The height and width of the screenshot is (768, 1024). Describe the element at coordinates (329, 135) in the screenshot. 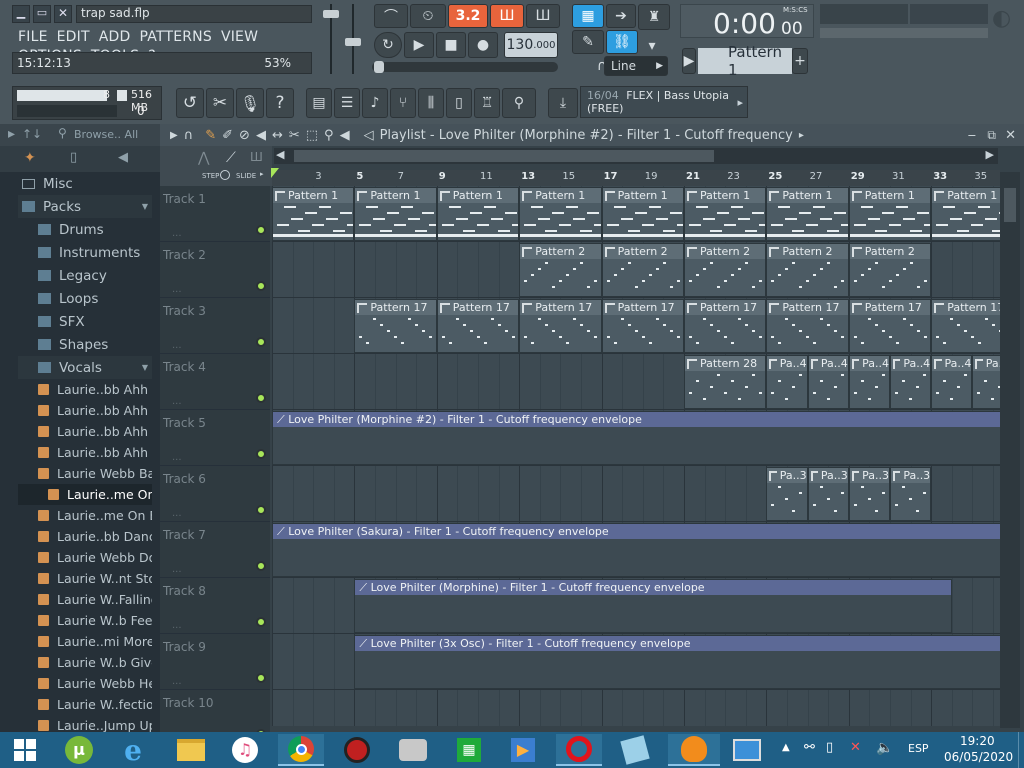

I see `zoom-tool-icon: ⚲` at that location.